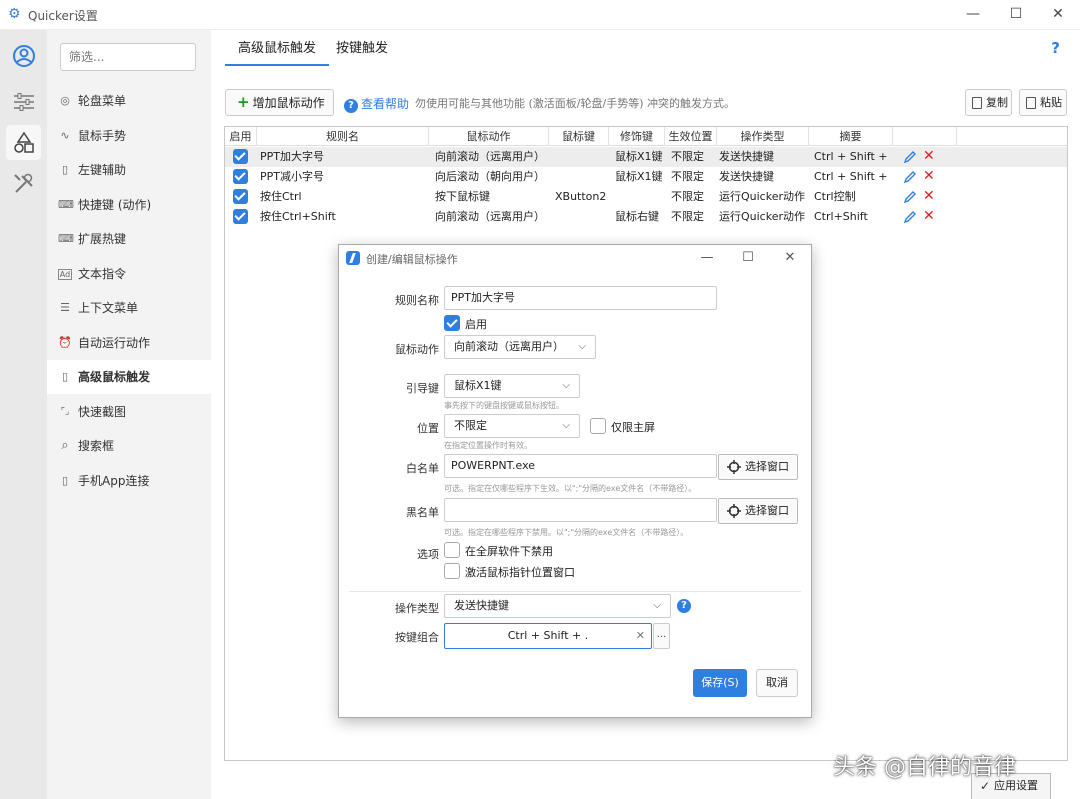 The width and height of the screenshot is (1080, 799). What do you see at coordinates (575, 591) in the screenshot?
I see `divider` at bounding box center [575, 591].